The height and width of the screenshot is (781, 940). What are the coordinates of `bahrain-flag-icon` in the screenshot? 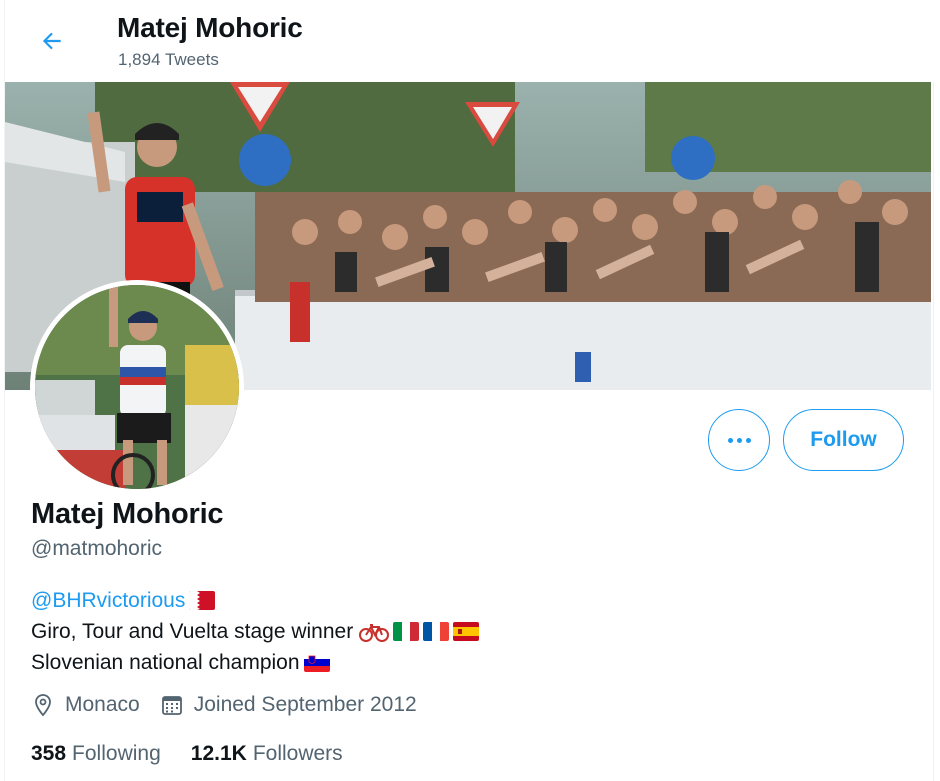 It's located at (202, 600).